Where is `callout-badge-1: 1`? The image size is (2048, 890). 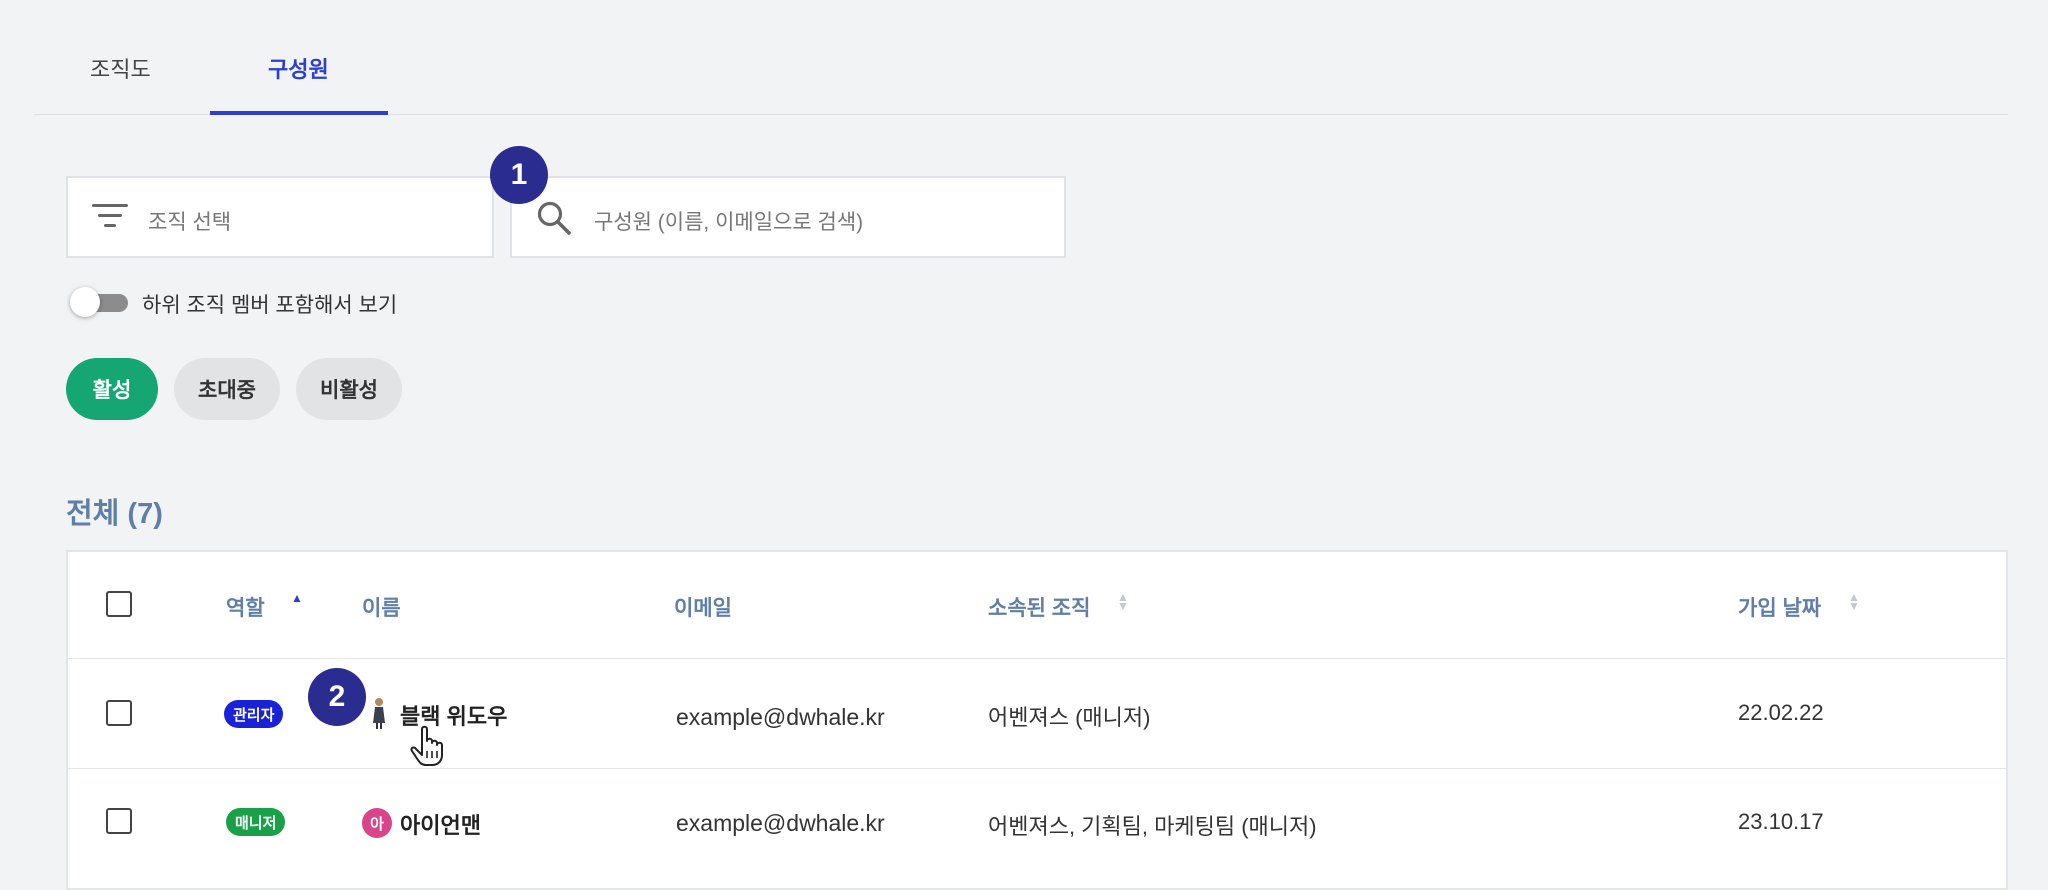 callout-badge-1: 1 is located at coordinates (519, 175).